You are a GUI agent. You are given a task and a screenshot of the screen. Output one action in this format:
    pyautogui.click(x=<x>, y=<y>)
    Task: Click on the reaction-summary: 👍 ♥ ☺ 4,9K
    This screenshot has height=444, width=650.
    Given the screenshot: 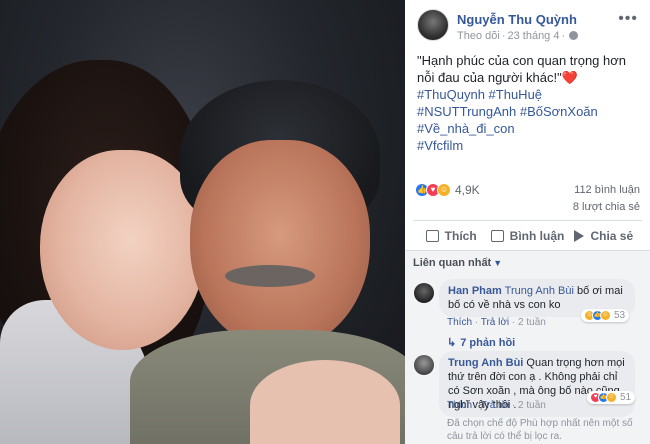 What is the action you would take?
    pyautogui.click(x=447, y=190)
    